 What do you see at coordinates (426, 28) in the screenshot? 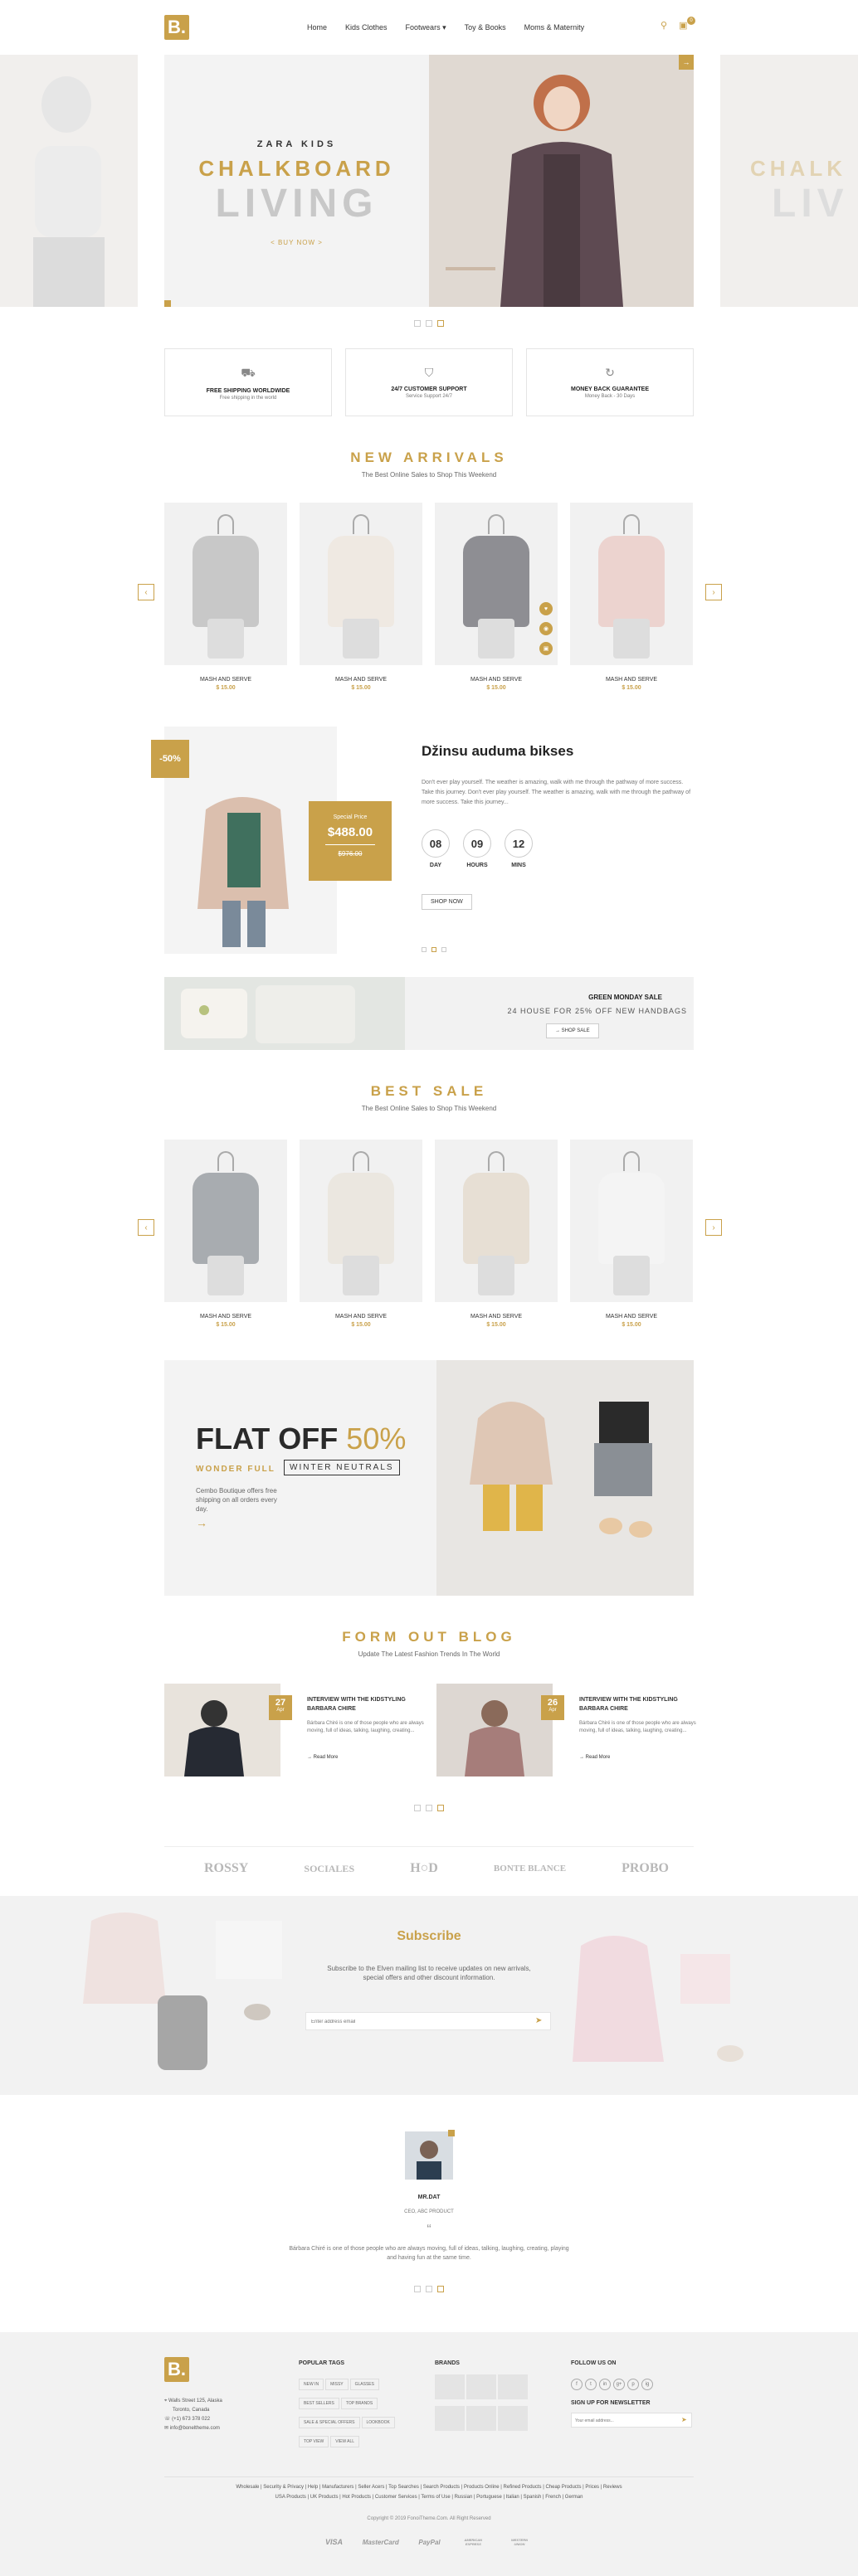
I see `nav-footwears: Footwears ▾` at bounding box center [426, 28].